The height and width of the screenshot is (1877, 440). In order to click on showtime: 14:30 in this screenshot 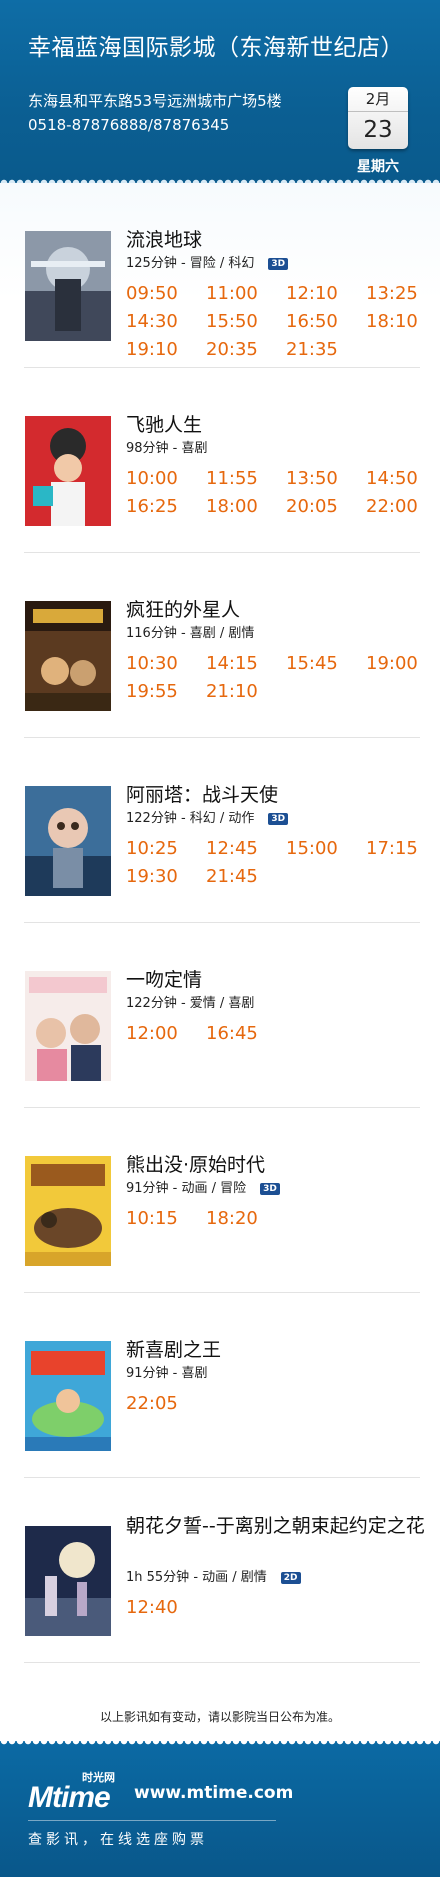, I will do `click(166, 322)`.